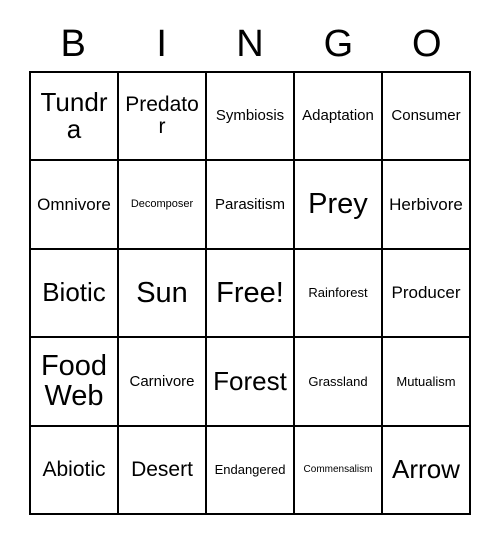 Image resolution: width=500 pixels, height=544 pixels. I want to click on bingo-cell: Carnivore, so click(163, 382).